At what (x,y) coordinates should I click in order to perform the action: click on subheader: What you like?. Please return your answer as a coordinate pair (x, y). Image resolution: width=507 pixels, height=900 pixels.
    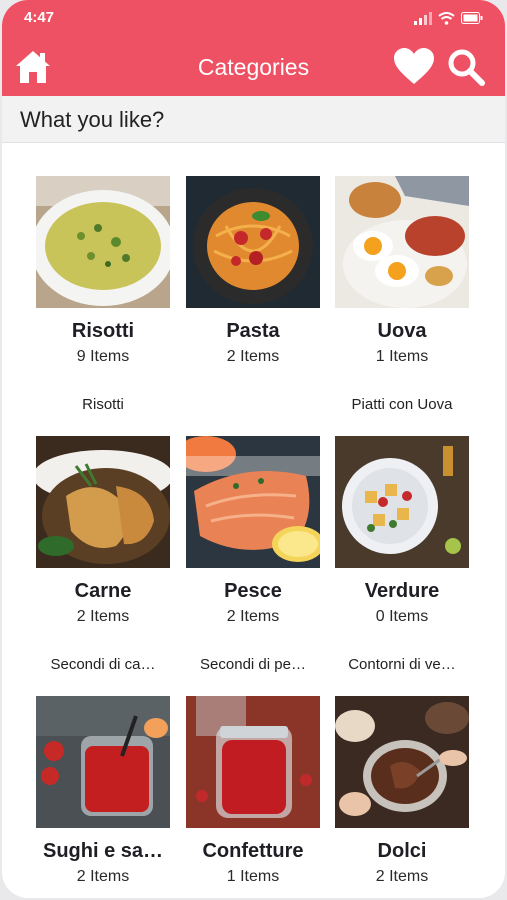
    Looking at the image, I should click on (253, 119).